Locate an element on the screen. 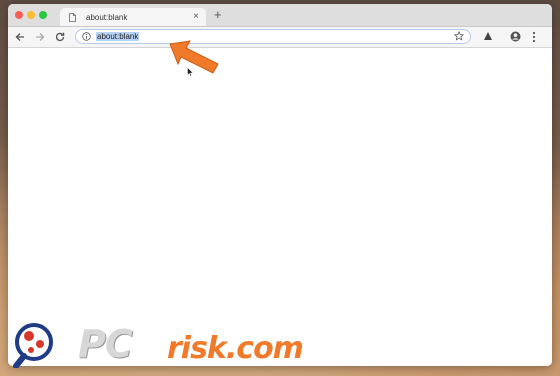 The width and height of the screenshot is (560, 376). url-text: about:blank is located at coordinates (118, 36).